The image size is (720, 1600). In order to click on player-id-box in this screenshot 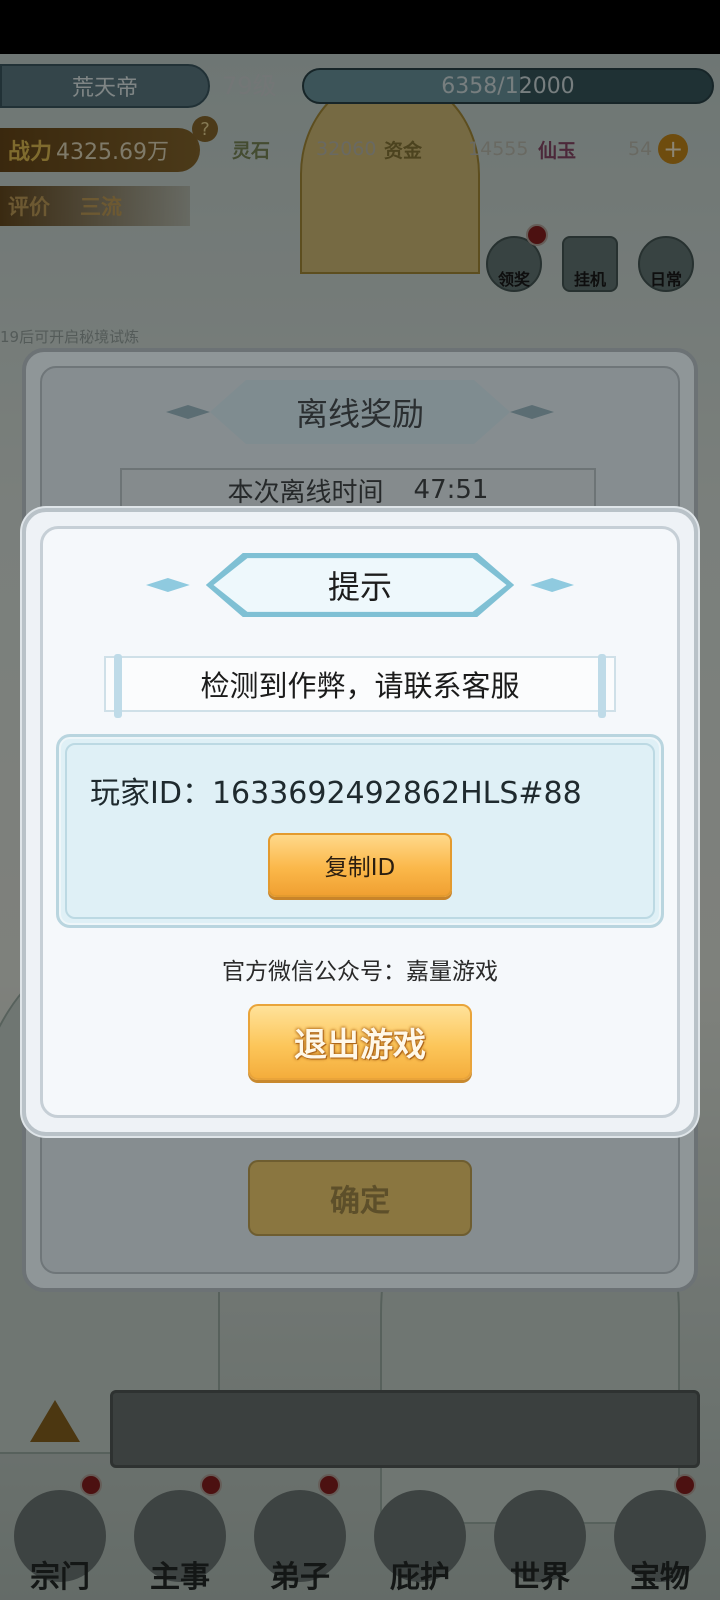, I will do `click(360, 831)`.